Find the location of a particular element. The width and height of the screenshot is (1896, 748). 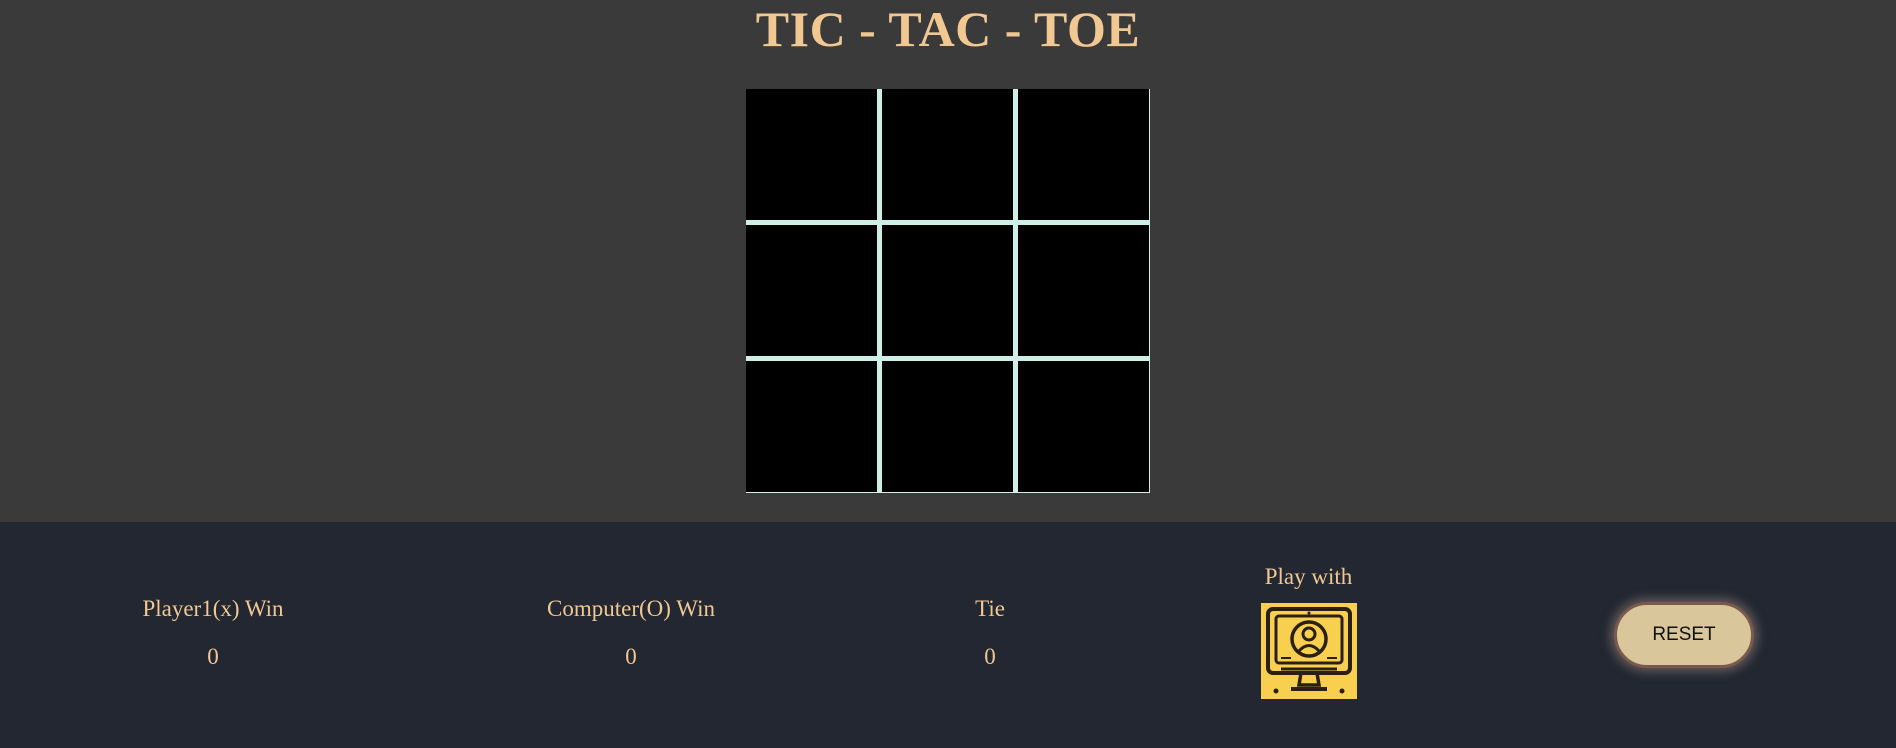

play-mode-toggle-button is located at coordinates (1309, 651).